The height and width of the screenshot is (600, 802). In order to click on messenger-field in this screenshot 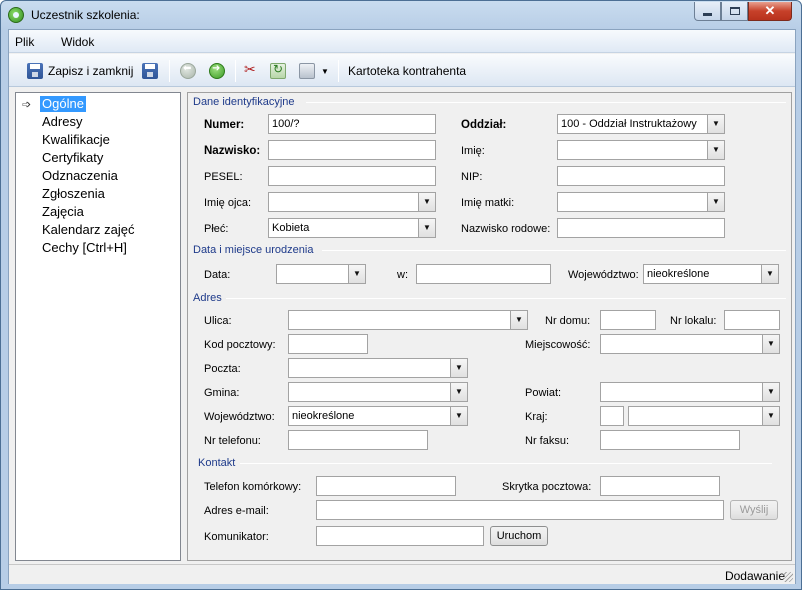, I will do `click(400, 536)`.